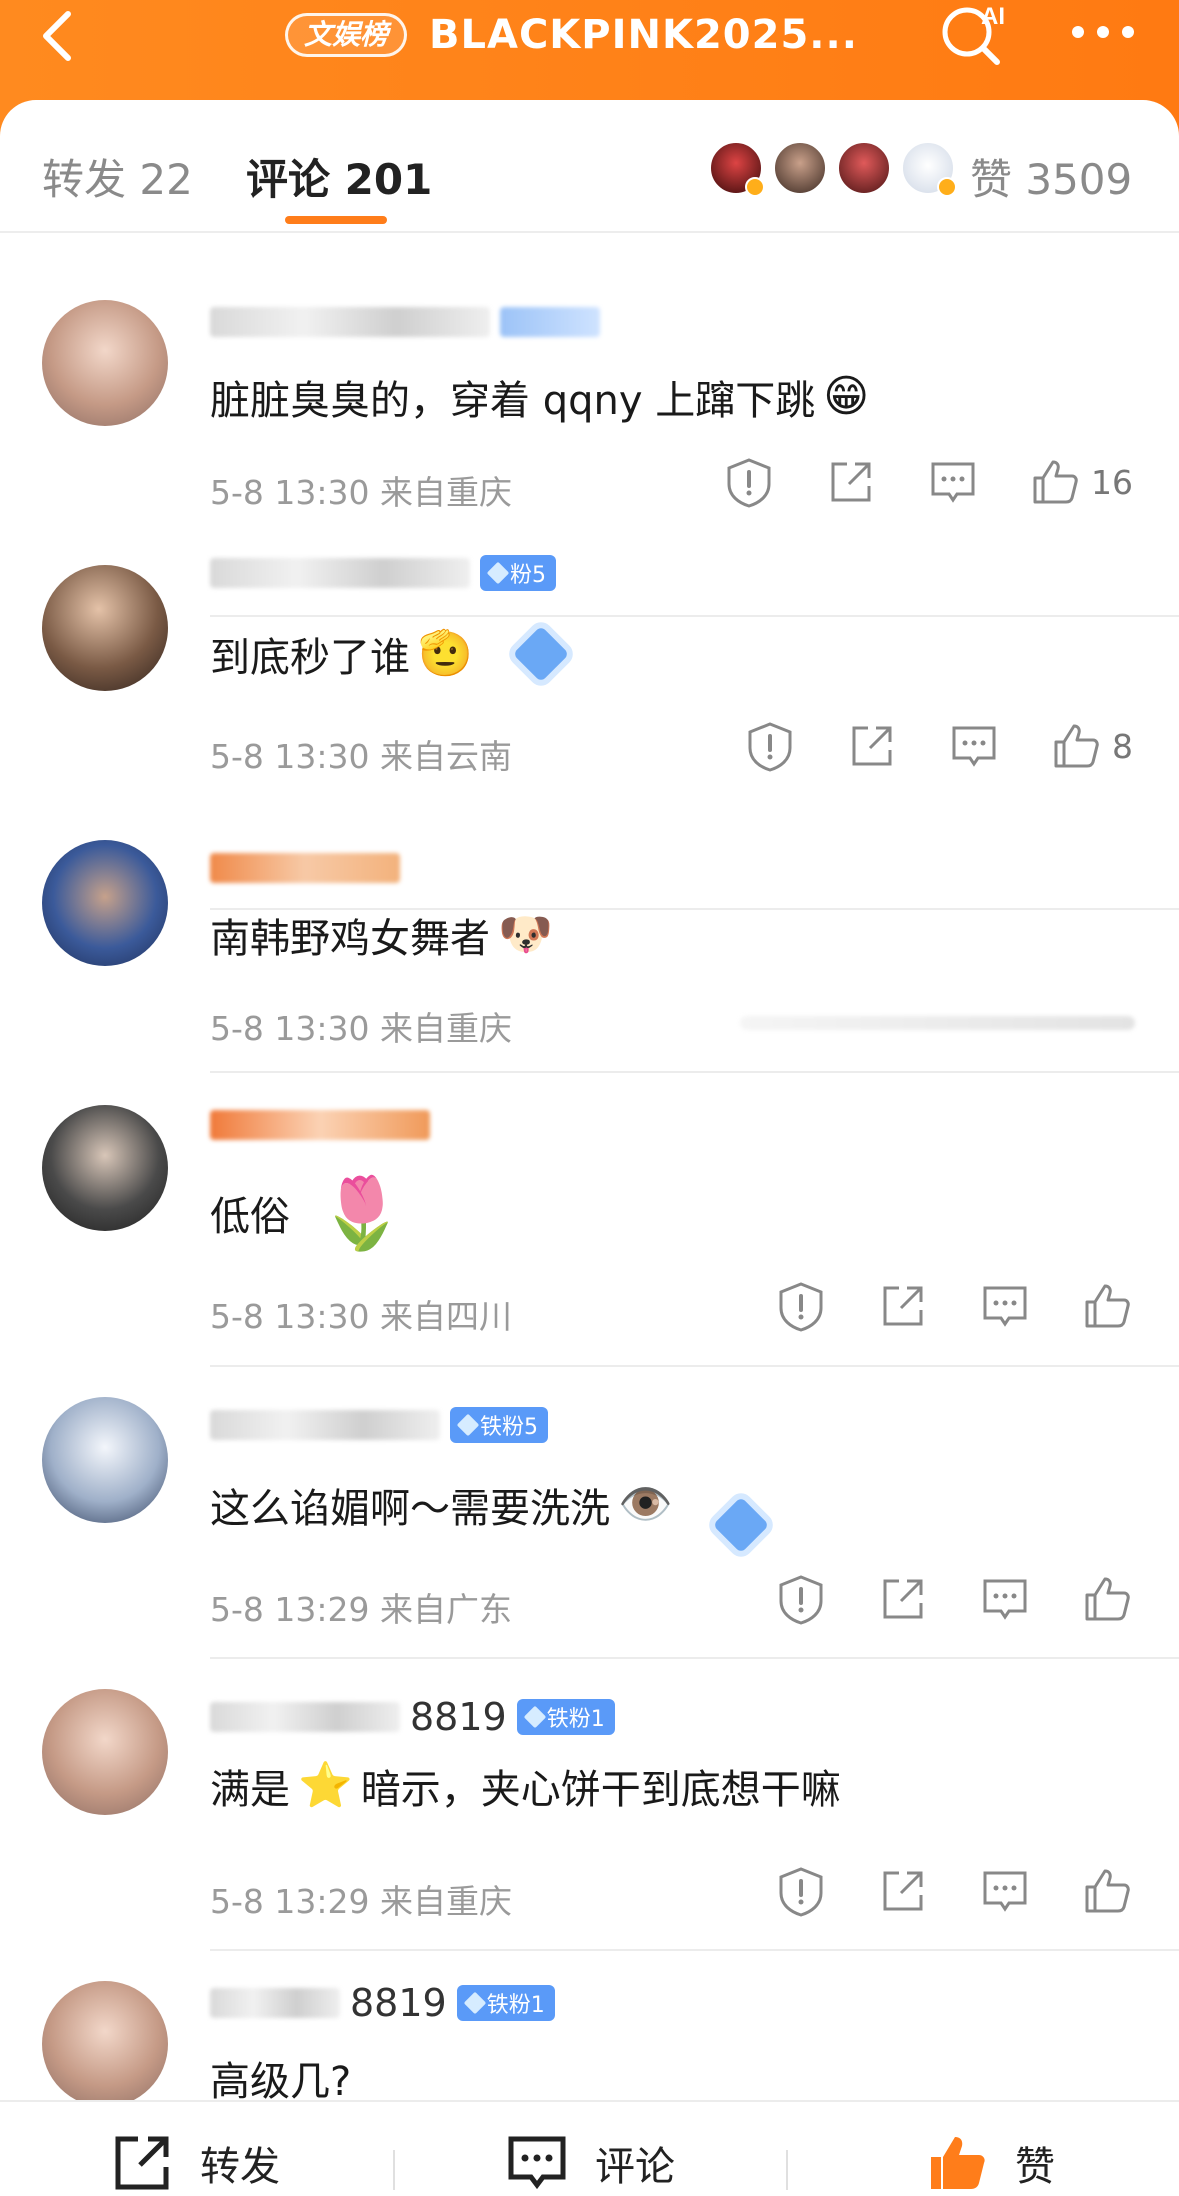 This screenshot has height=2196, width=1179. Describe the element at coordinates (590, 2162) in the screenshot. I see `comment-button: 评论` at that location.